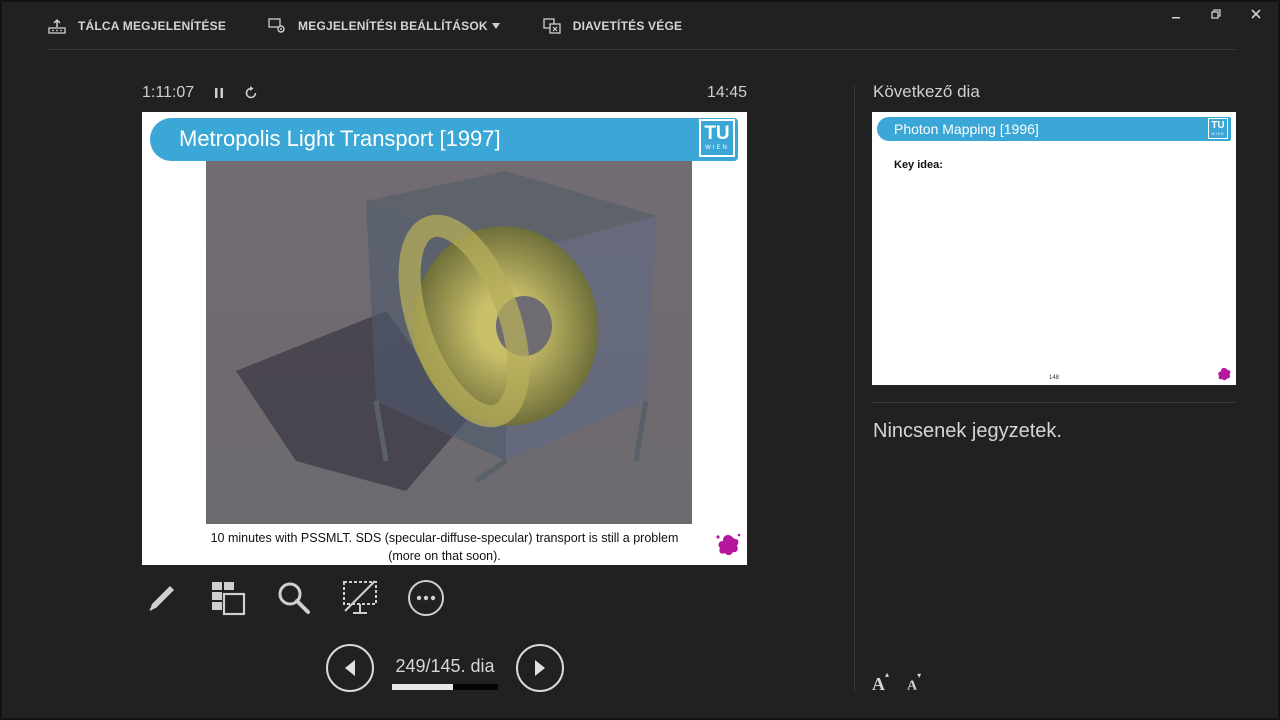 Image resolution: width=1280 pixels, height=720 pixels. I want to click on next-slide-splat-logo, so click(1224, 374).